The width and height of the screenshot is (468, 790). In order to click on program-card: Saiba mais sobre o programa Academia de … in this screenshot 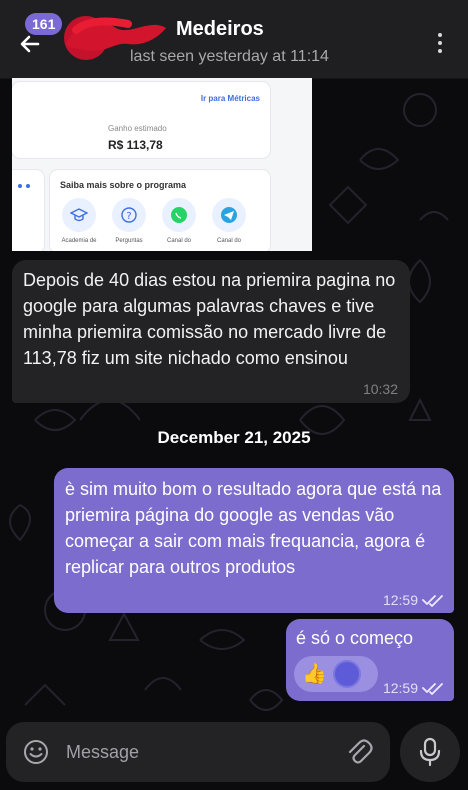, I will do `click(160, 210)`.